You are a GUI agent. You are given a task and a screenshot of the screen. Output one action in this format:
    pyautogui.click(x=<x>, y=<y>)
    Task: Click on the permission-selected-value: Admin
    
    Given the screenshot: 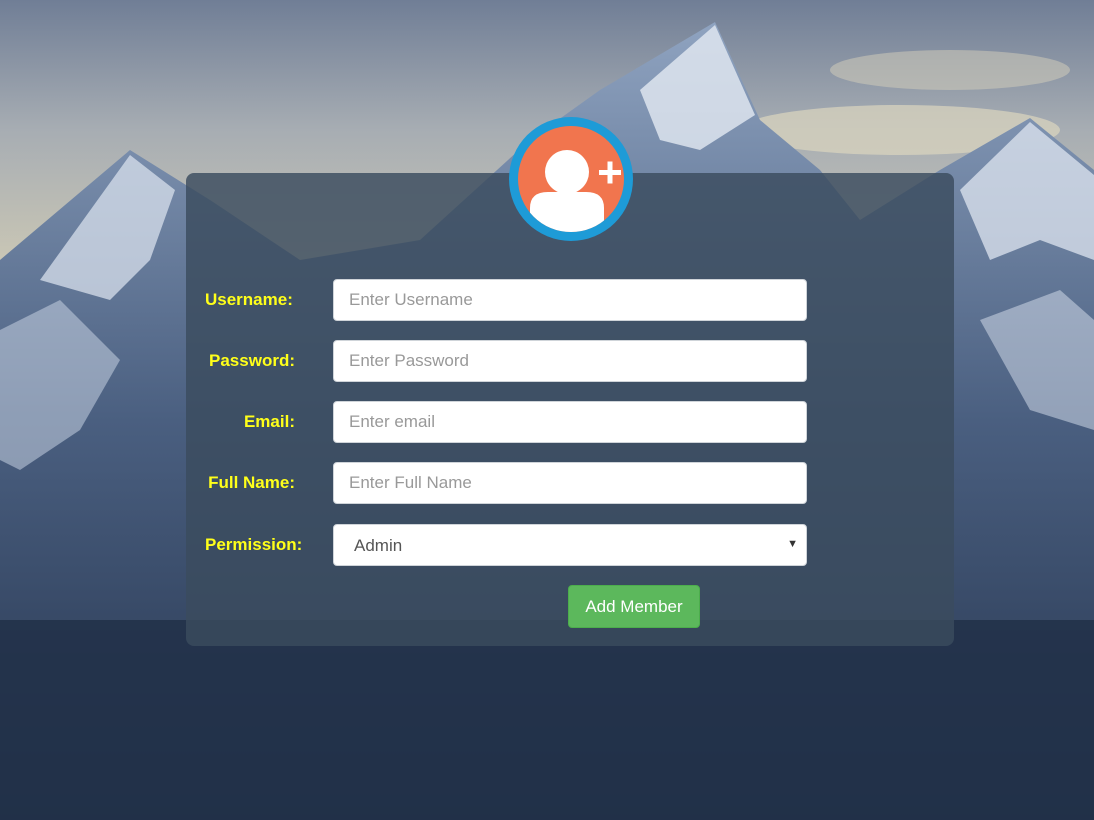 What is the action you would take?
    pyautogui.click(x=378, y=545)
    